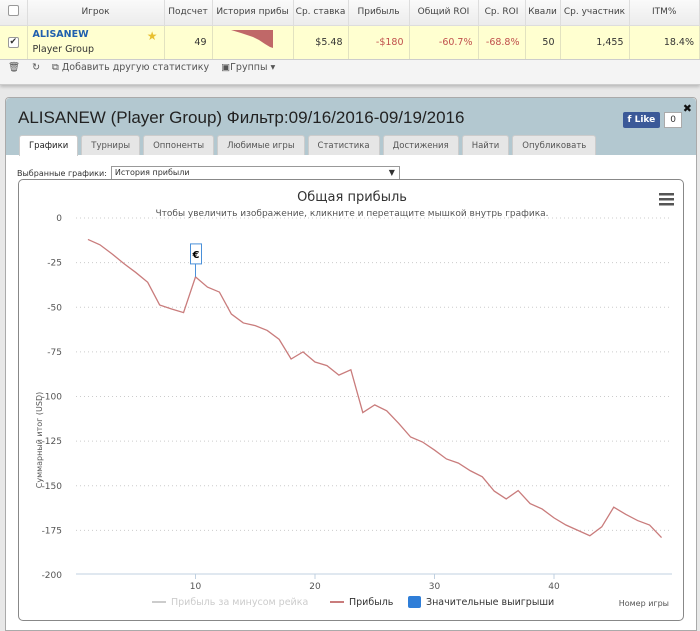 This screenshot has height=631, width=700. What do you see at coordinates (664, 42) in the screenshot?
I see `itm-value: 18.4%` at bounding box center [664, 42].